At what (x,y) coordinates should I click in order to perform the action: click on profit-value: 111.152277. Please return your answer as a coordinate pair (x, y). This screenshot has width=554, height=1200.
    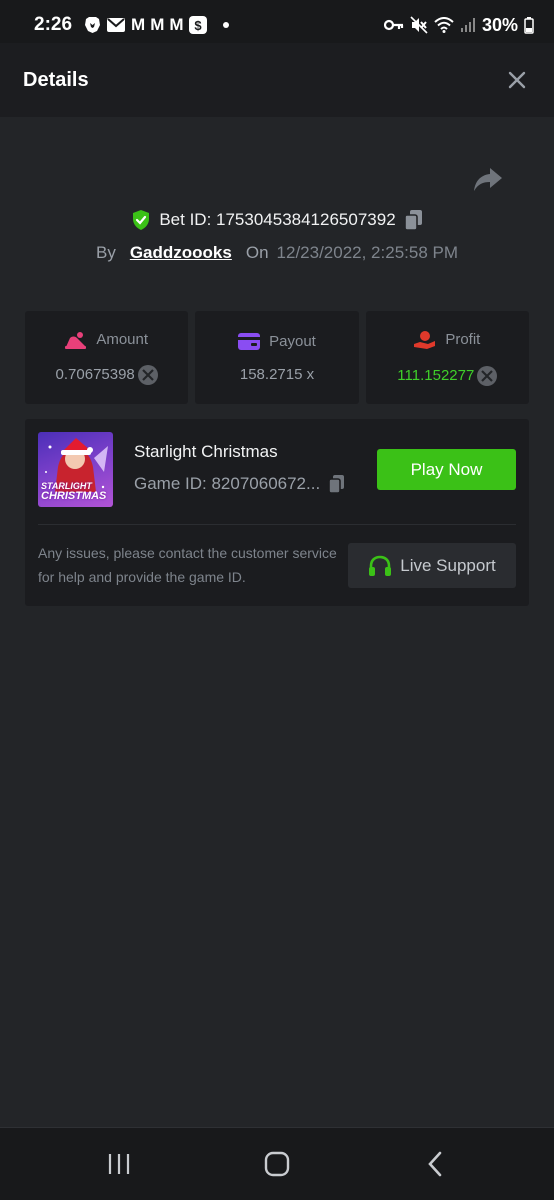
    Looking at the image, I should click on (436, 375).